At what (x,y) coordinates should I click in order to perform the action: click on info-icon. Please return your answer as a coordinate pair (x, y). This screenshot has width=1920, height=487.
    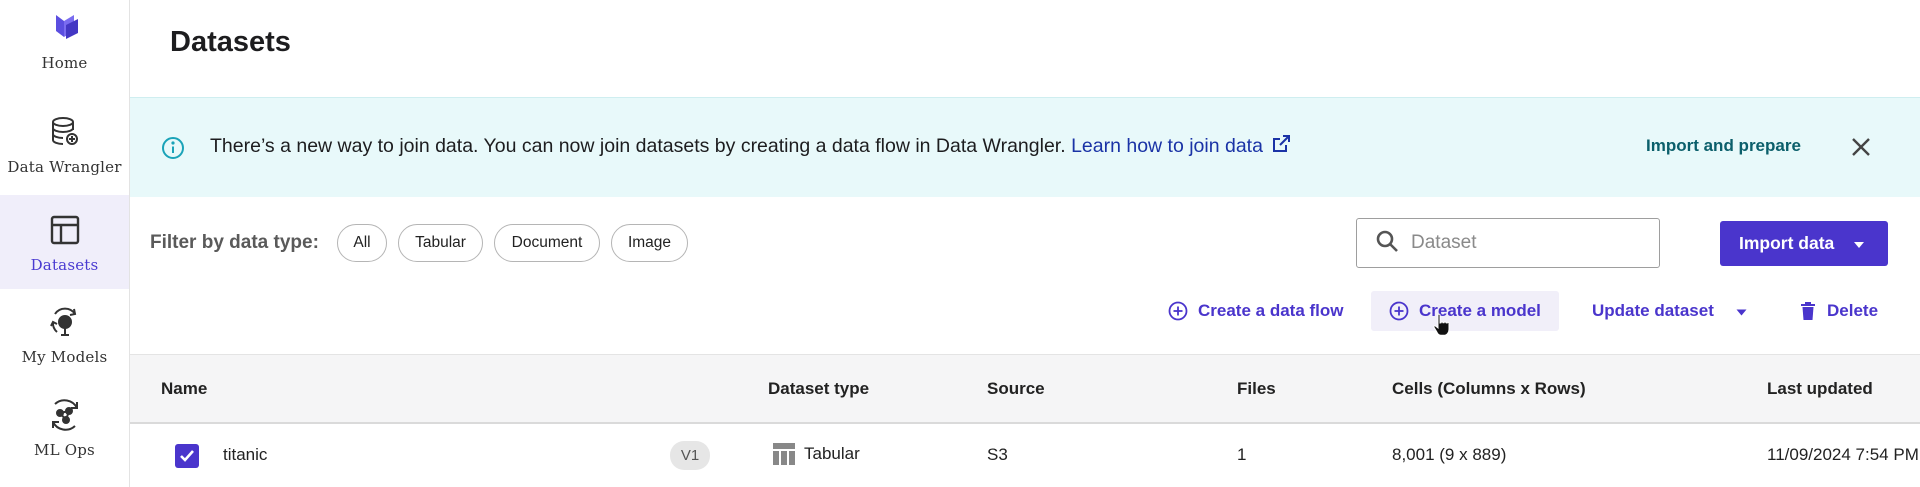
    Looking at the image, I should click on (173, 150).